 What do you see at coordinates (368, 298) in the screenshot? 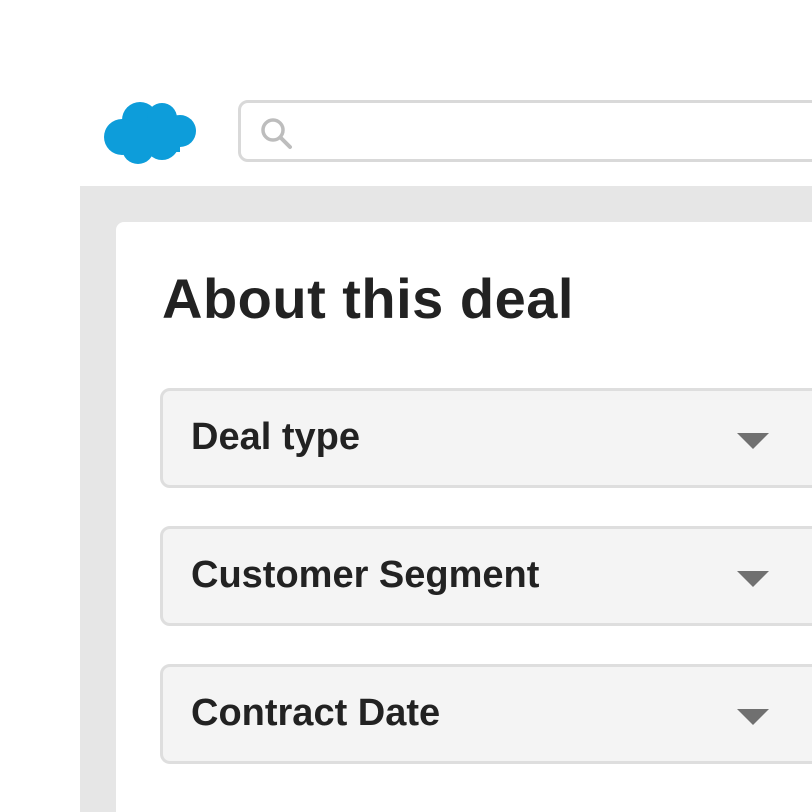
I see `card-title: About this deal` at bounding box center [368, 298].